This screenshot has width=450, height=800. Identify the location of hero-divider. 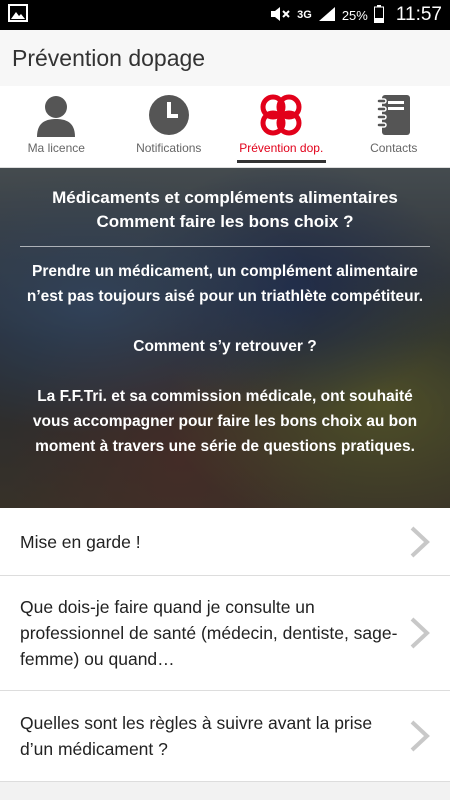
(225, 246).